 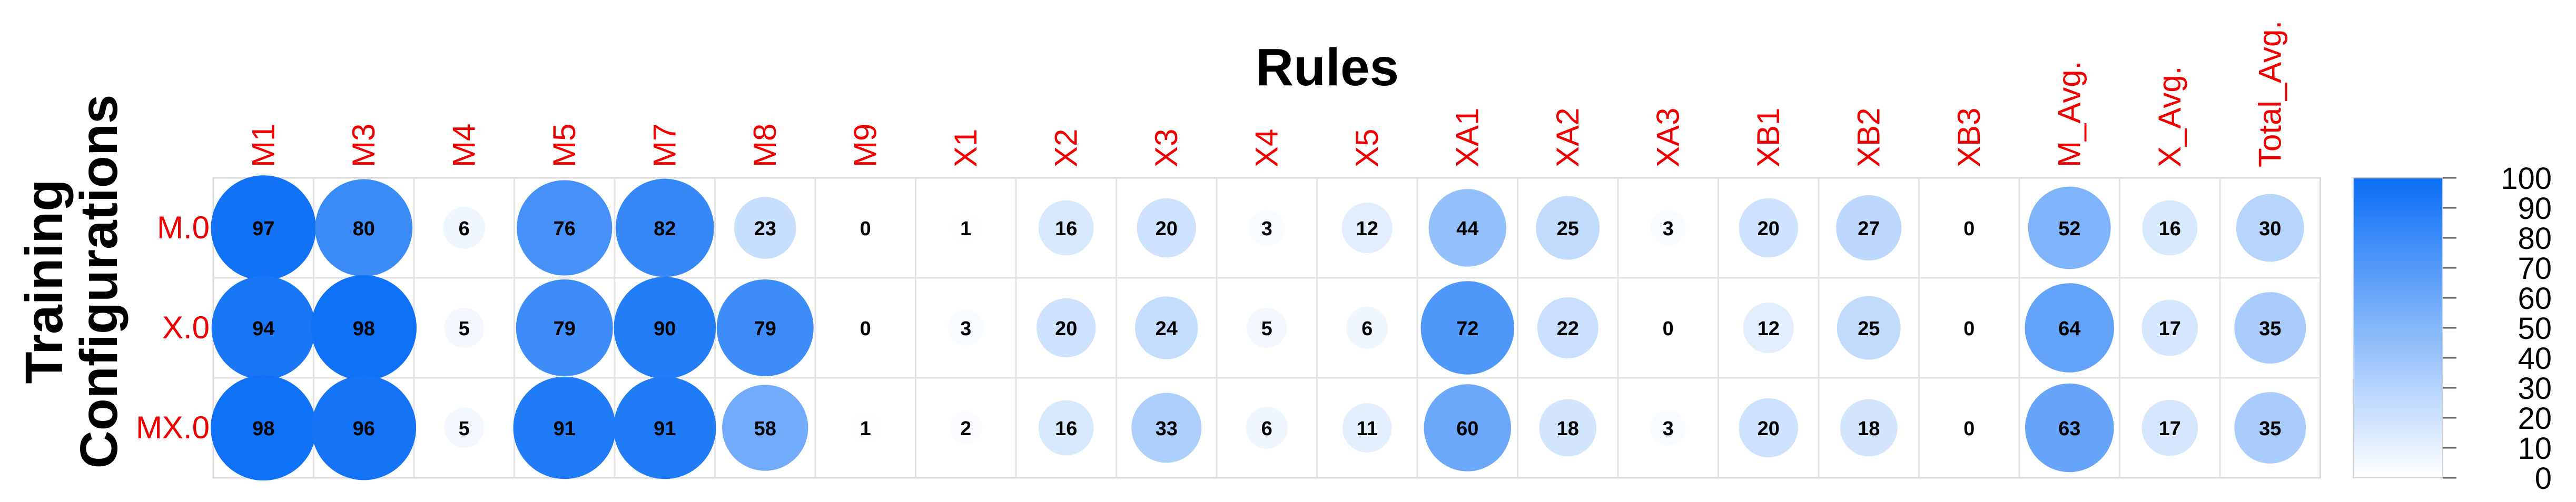 What do you see at coordinates (665, 329) in the screenshot?
I see `cell-value: 90` at bounding box center [665, 329].